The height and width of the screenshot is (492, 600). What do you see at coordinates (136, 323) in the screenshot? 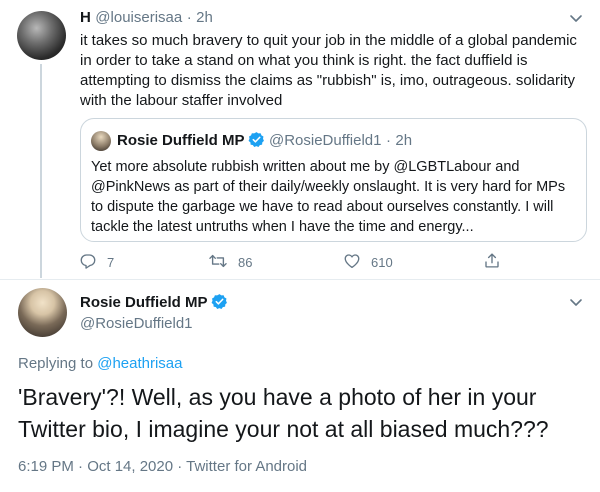
I see `main-tweet-handle: @RosieDuffield1` at bounding box center [136, 323].